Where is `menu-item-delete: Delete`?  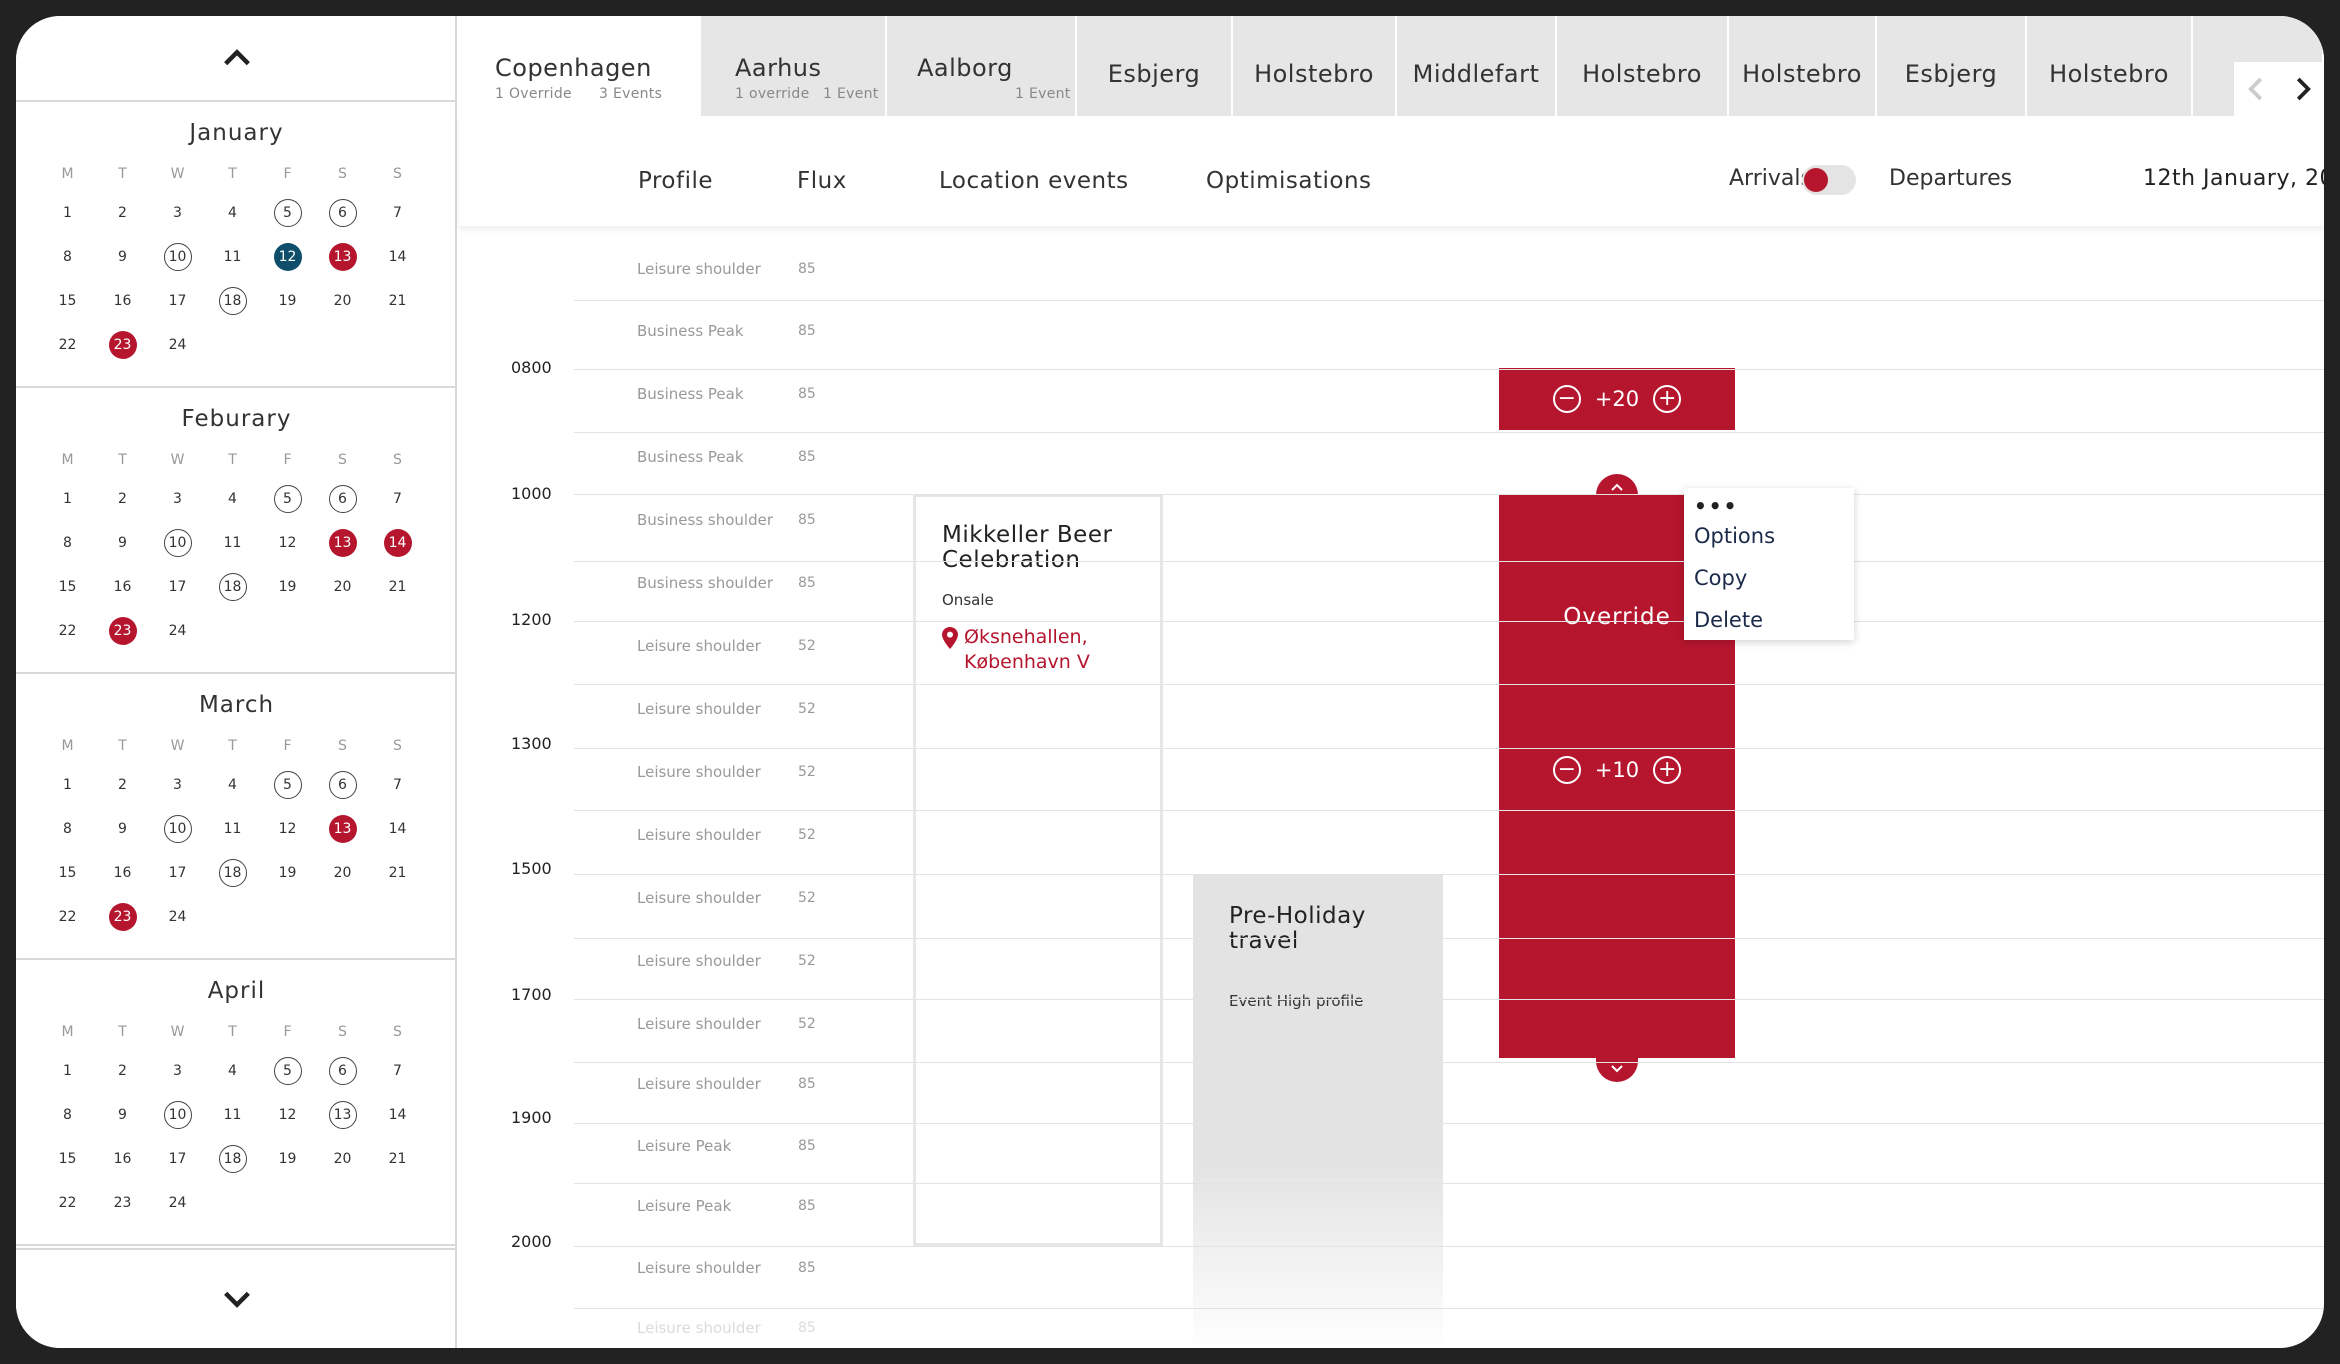
menu-item-delete: Delete is located at coordinates (1728, 620).